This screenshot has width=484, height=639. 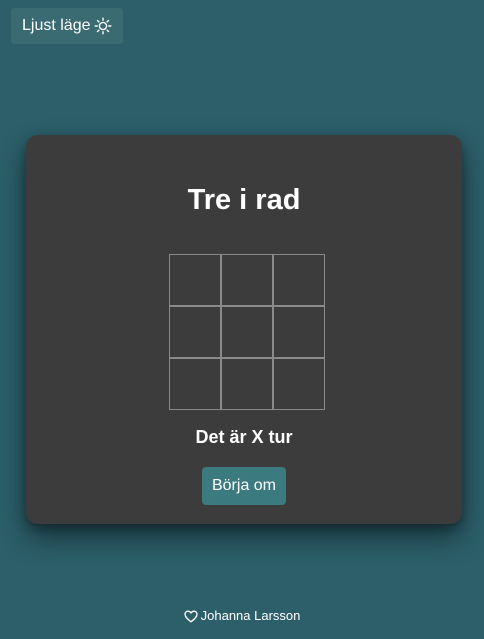 What do you see at coordinates (244, 200) in the screenshot?
I see `game-title: Tre i rad` at bounding box center [244, 200].